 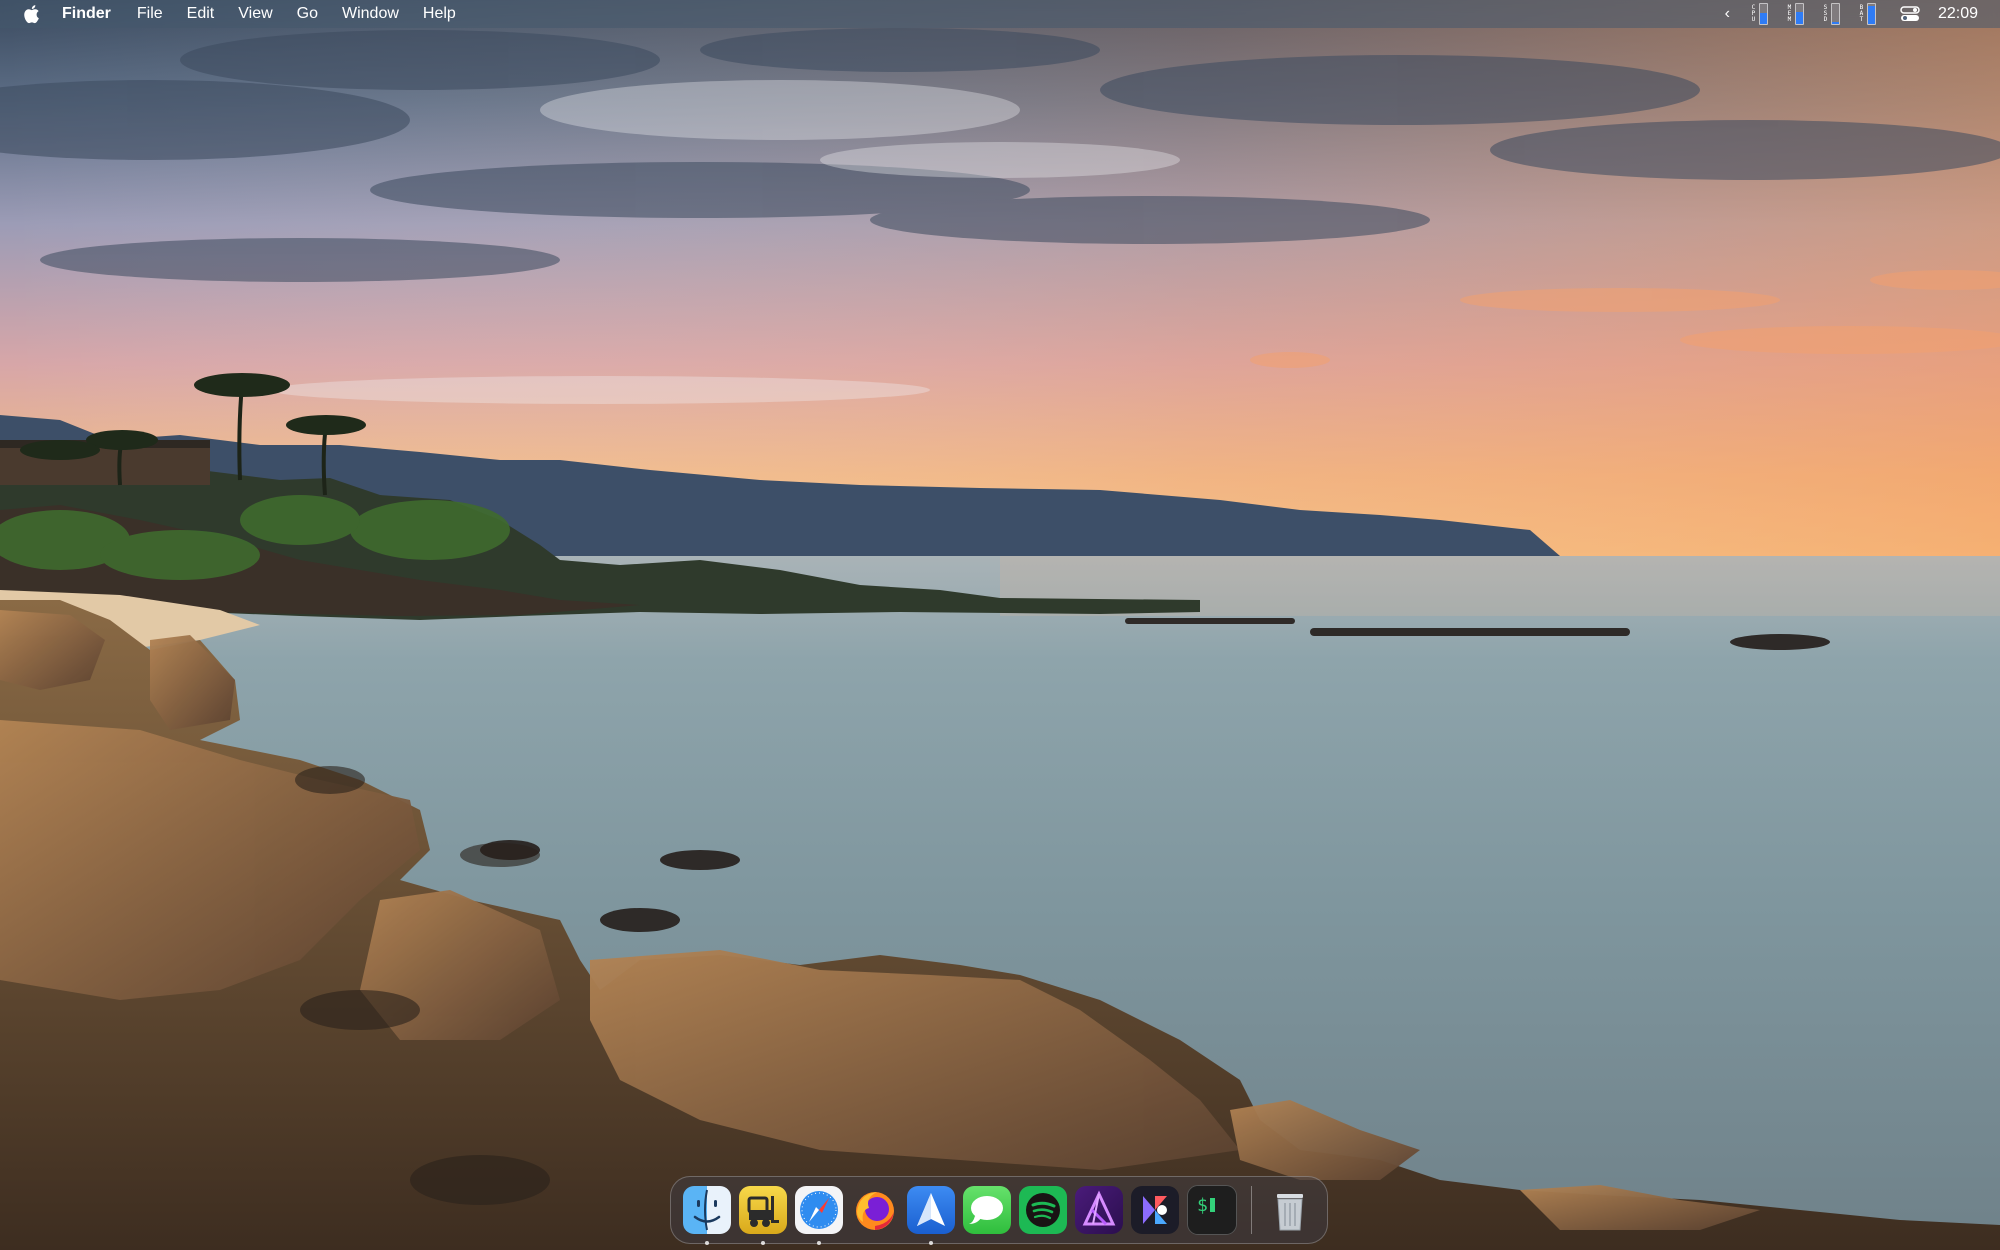 I want to click on trash-icon, so click(x=1290, y=1210).